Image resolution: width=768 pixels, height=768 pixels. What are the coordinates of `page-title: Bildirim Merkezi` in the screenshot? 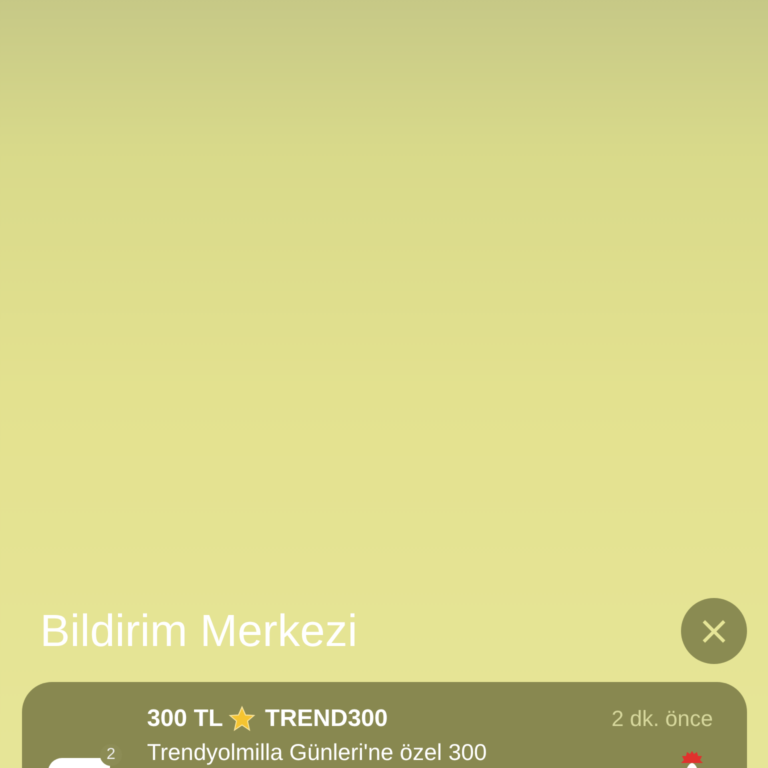 It's located at (199, 631).